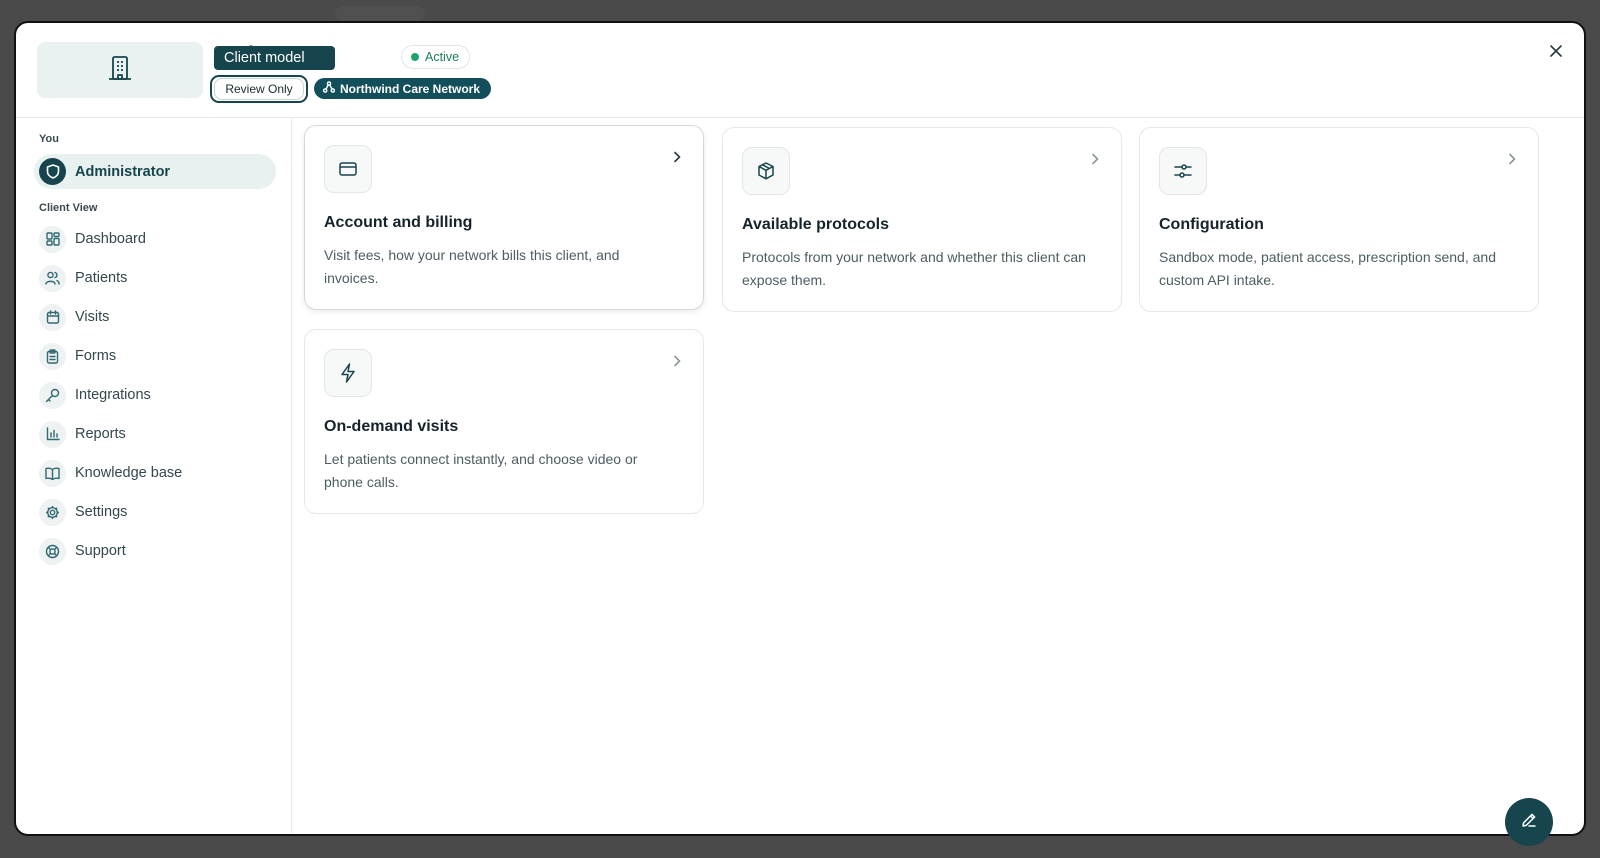  I want to click on card-title: Available protocols, so click(815, 224).